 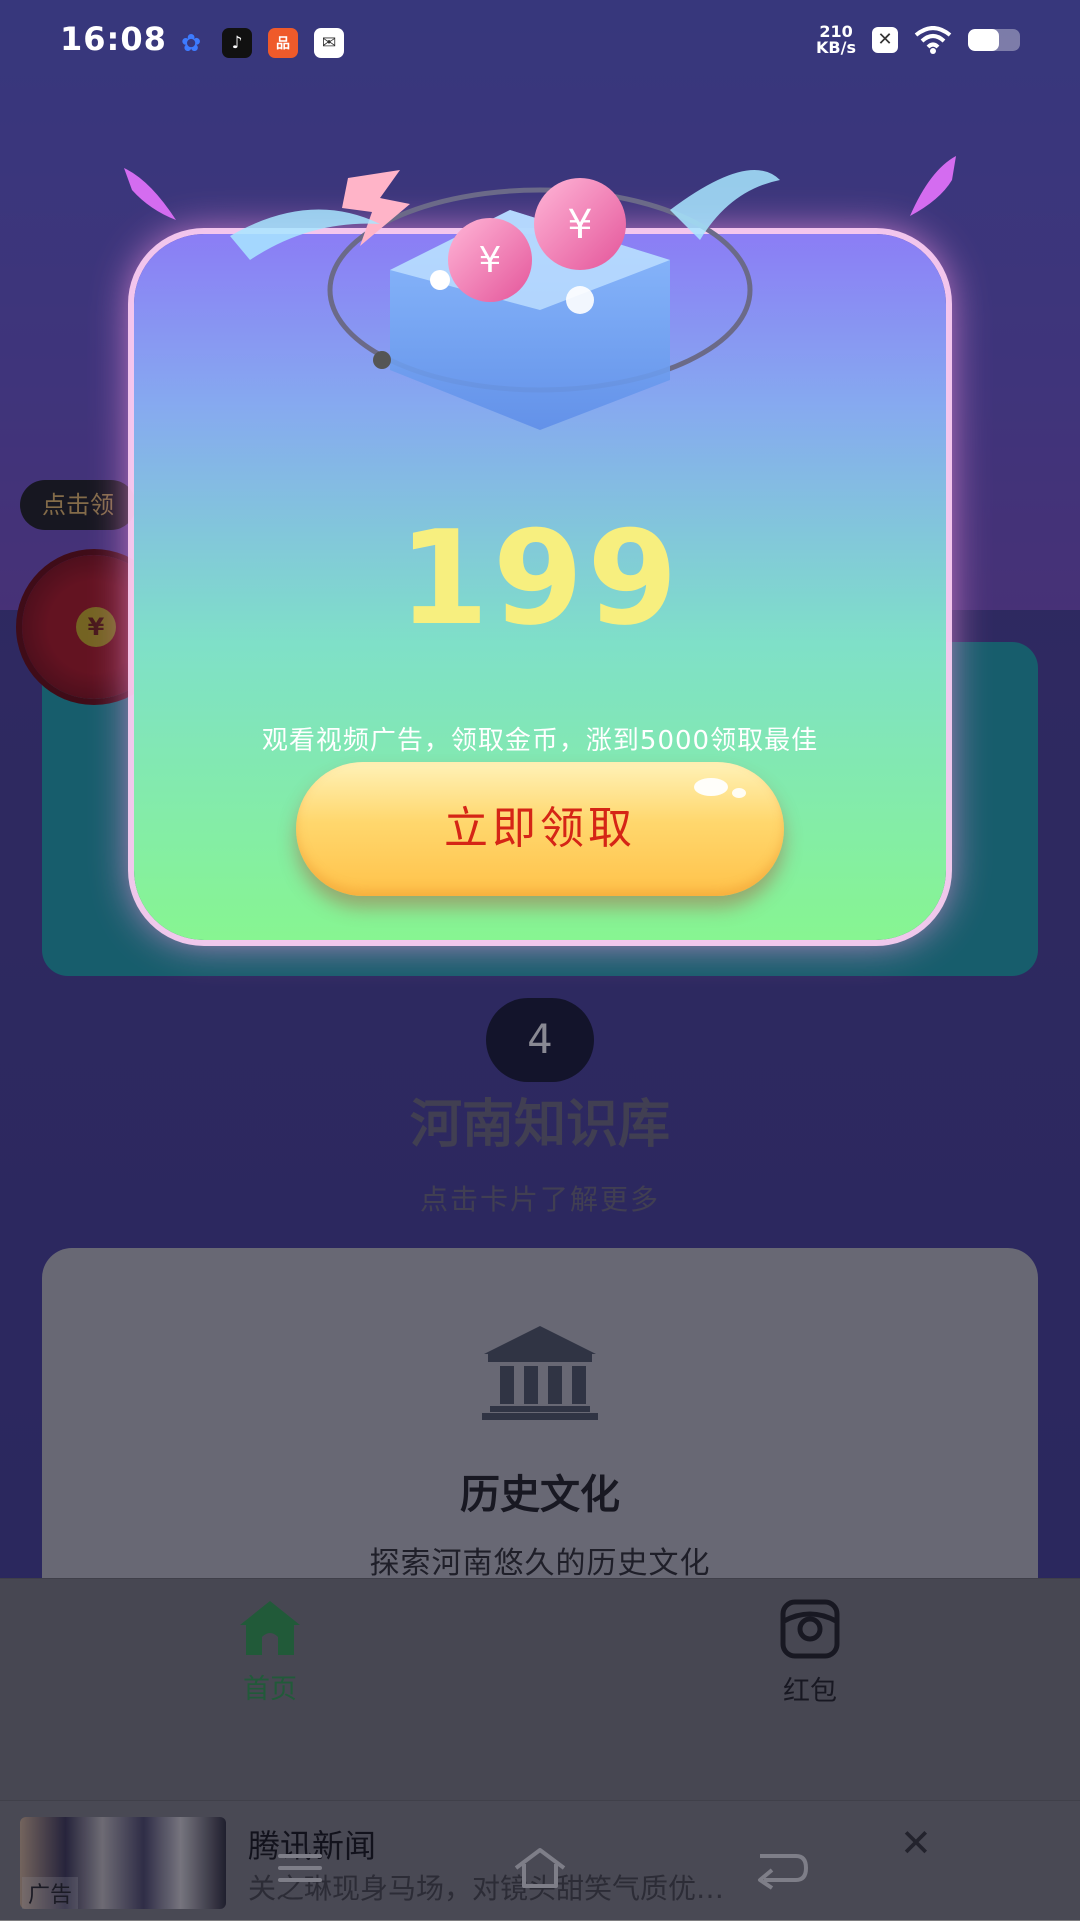 I want to click on status-time: 16:08, so click(x=113, y=39).